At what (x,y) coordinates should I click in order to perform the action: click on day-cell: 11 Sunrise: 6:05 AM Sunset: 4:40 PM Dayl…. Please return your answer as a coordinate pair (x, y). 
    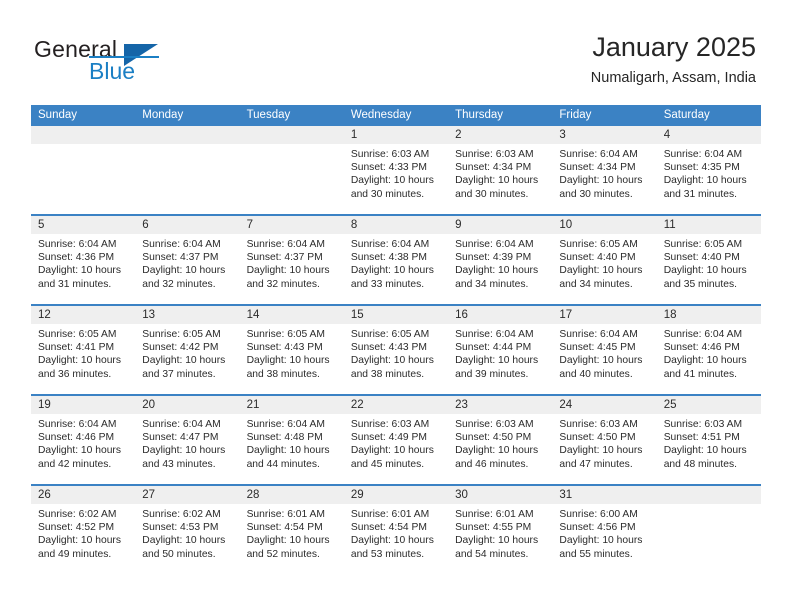
    Looking at the image, I should click on (708, 260).